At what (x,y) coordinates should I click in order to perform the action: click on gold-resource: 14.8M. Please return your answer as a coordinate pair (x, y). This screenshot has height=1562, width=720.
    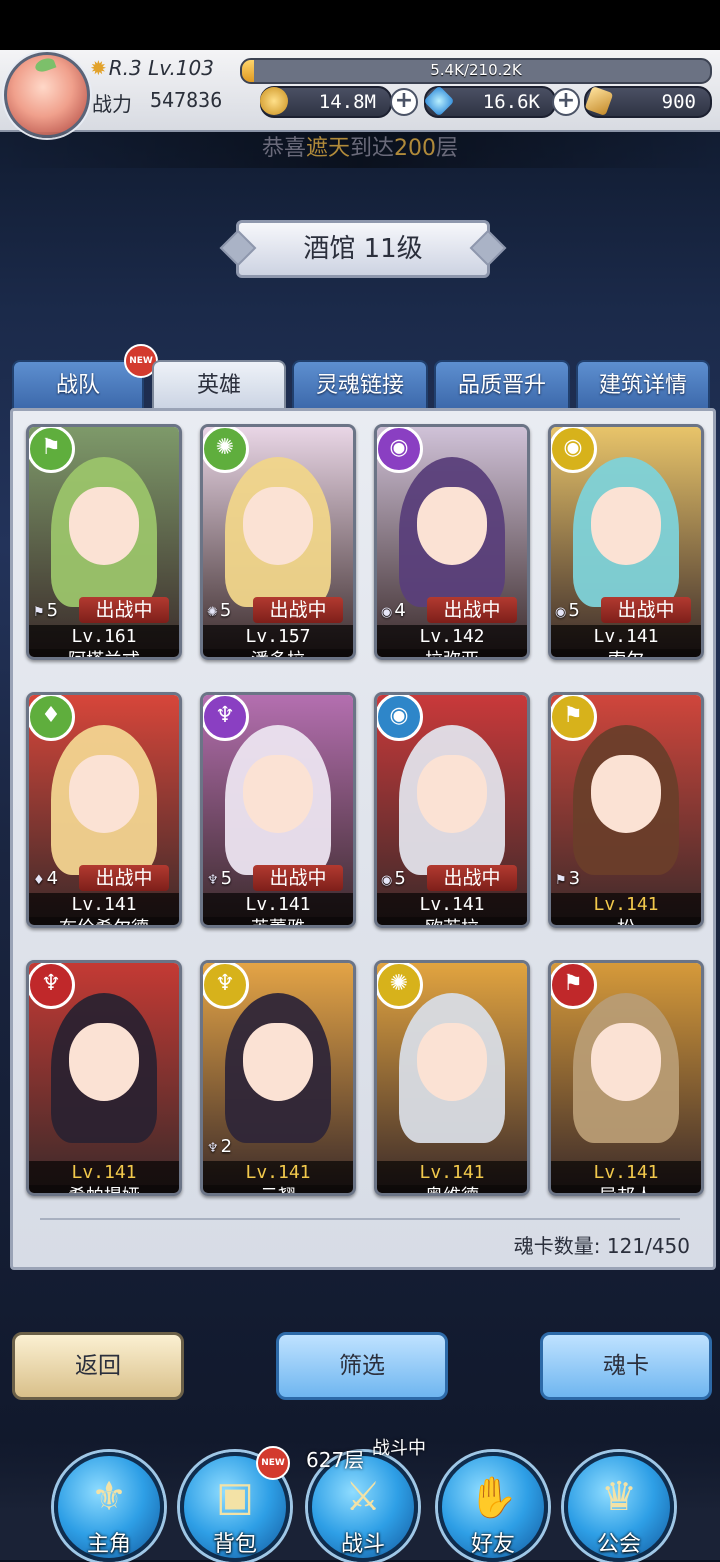
    Looking at the image, I should click on (326, 102).